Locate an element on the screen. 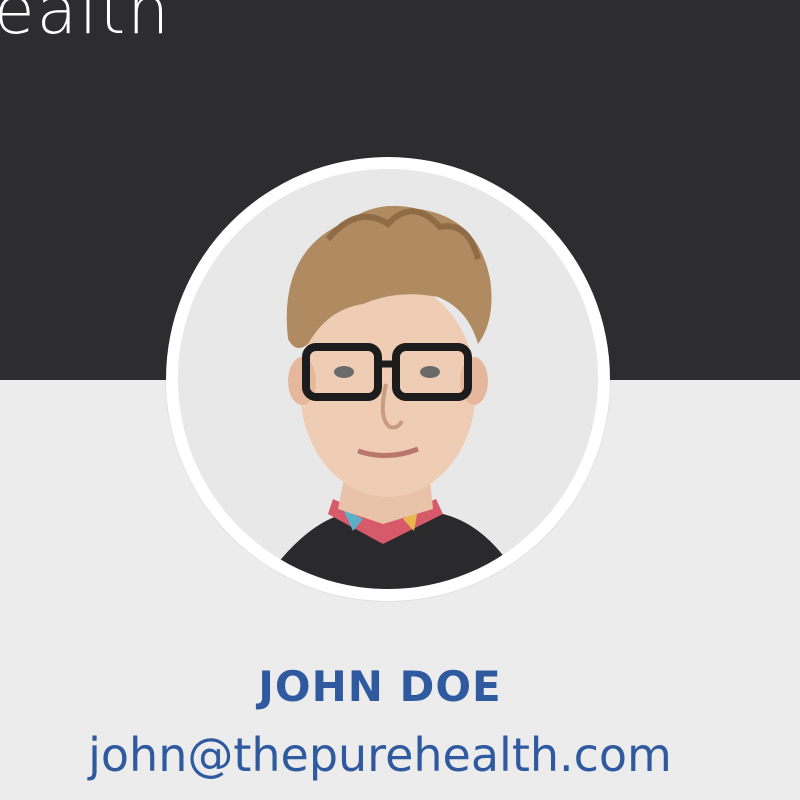 The image size is (800, 800). profile-name: JOHN DOE is located at coordinates (380, 686).